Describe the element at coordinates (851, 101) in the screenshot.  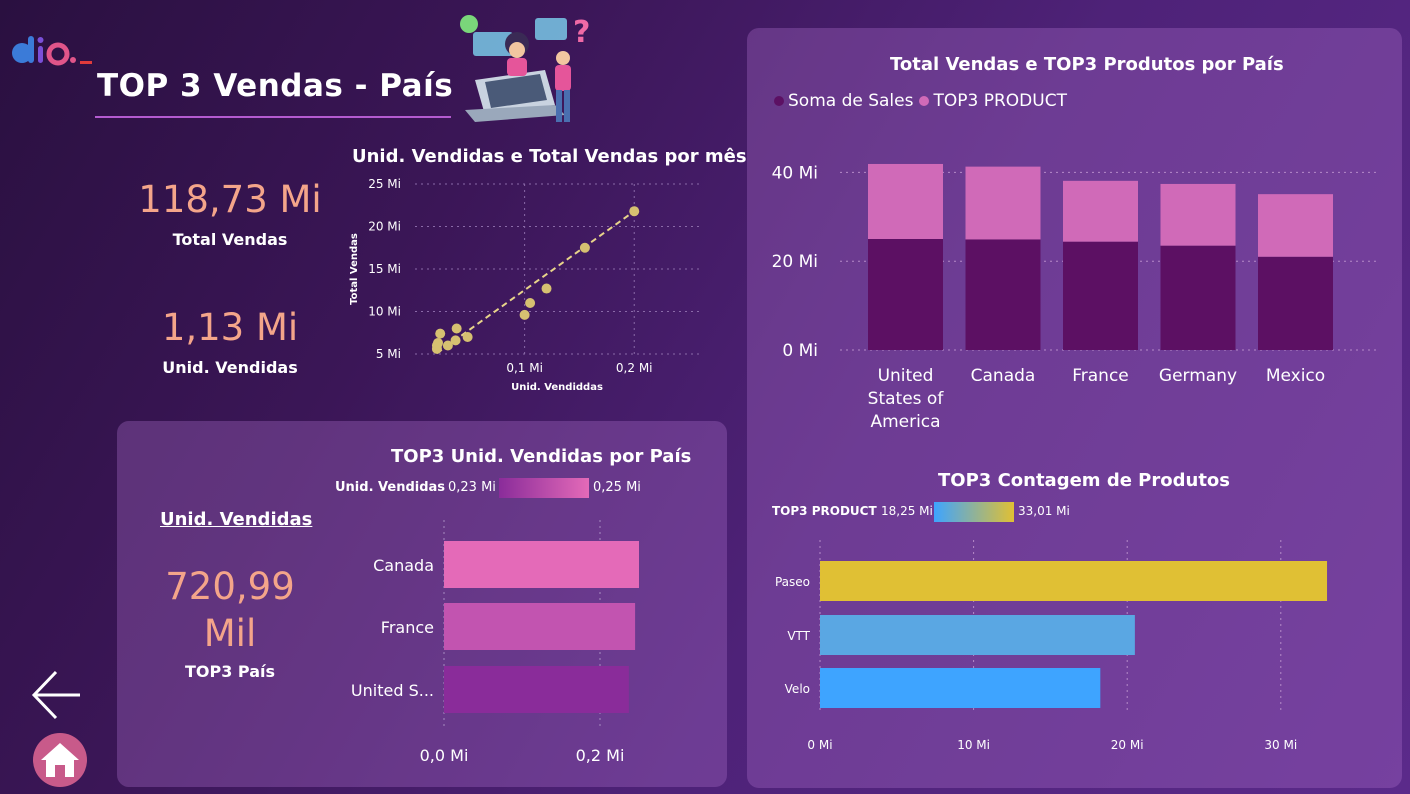
I see `legend-sales-label: Soma de Sales` at that location.